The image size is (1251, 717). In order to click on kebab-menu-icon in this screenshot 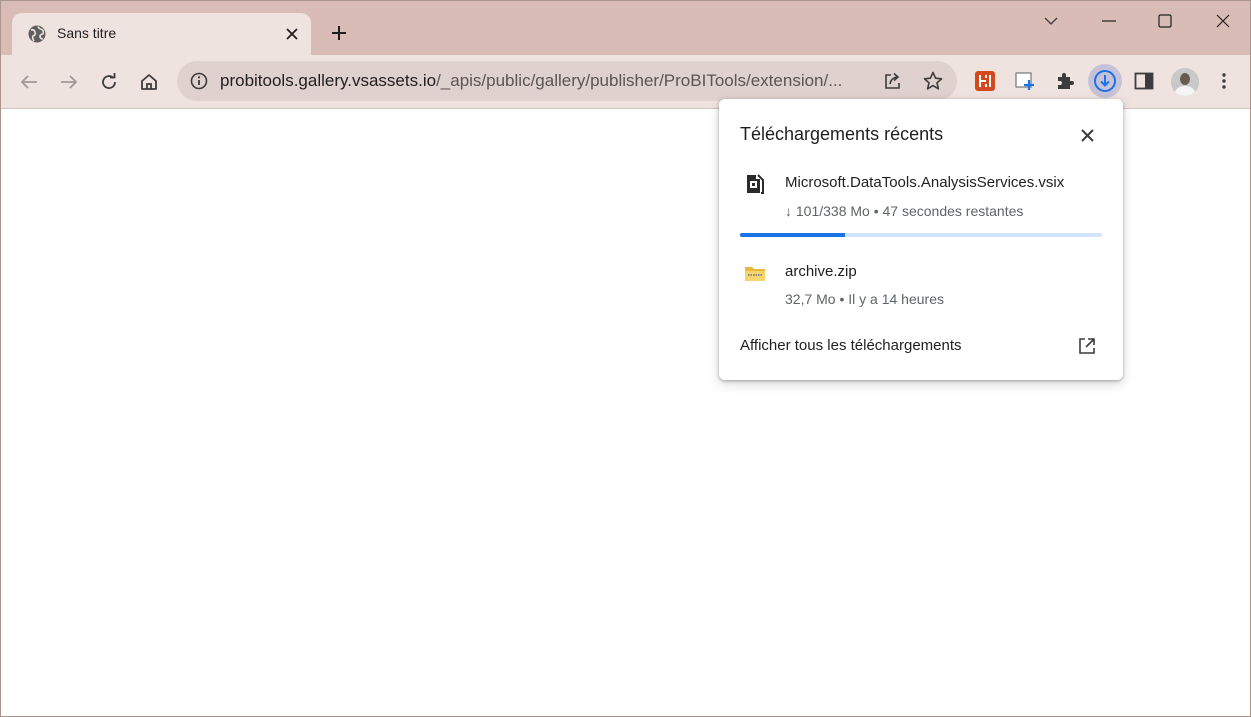, I will do `click(1224, 81)`.